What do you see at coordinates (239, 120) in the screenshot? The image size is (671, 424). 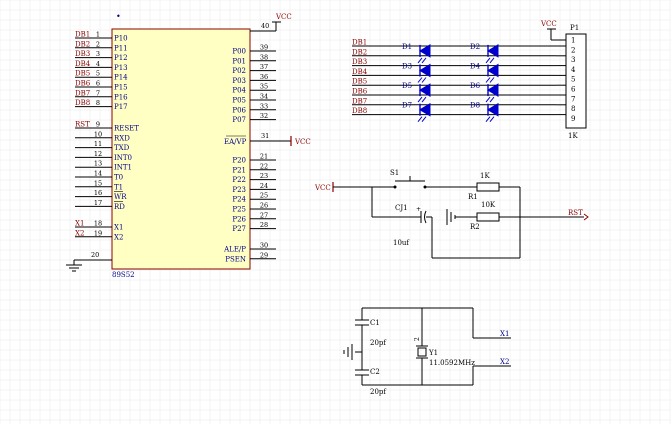 I see `mcu-pin-name: P07` at bounding box center [239, 120].